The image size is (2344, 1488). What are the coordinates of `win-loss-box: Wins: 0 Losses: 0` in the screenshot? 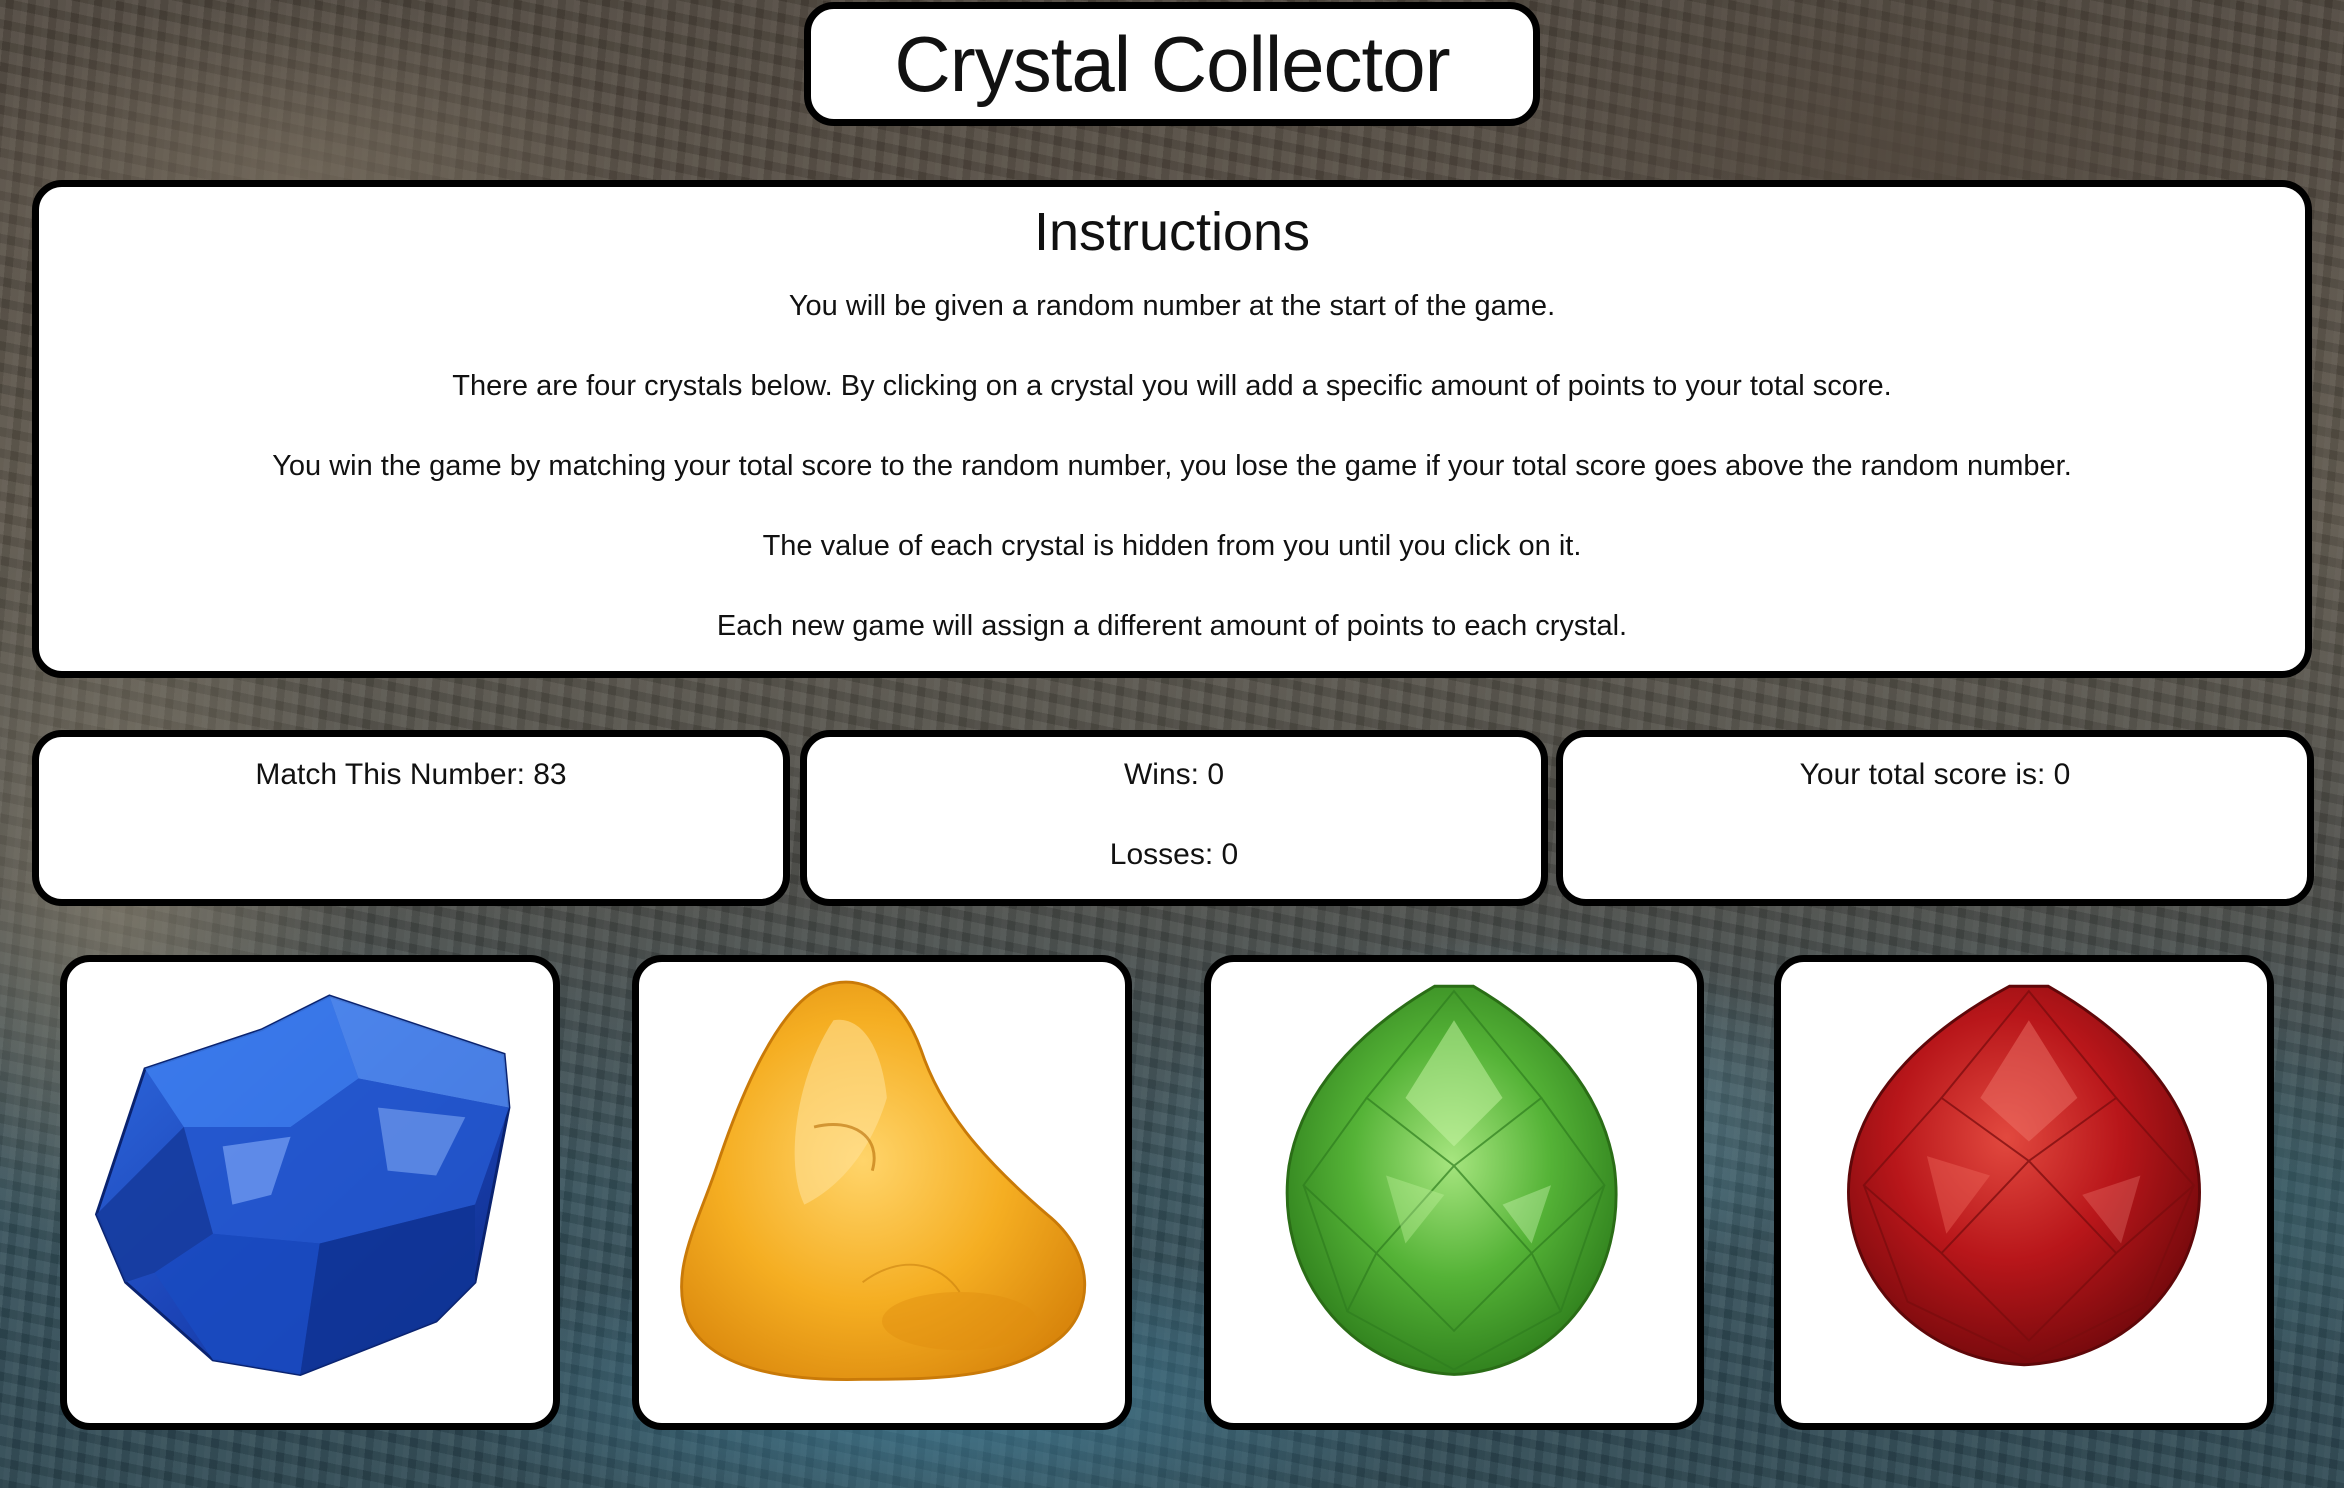 It's located at (1174, 818).